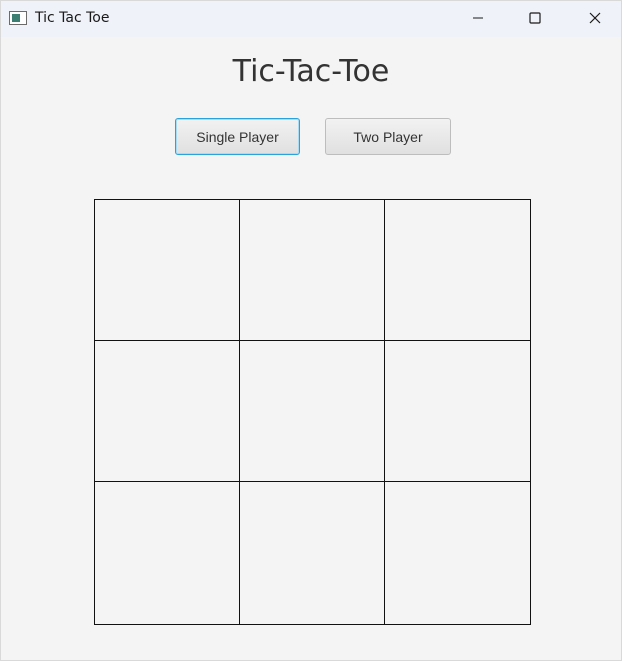 This screenshot has height=661, width=622. I want to click on title-bar: Tic Tac Toe, so click(311, 19).